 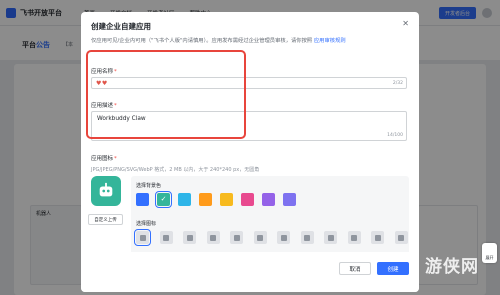 What do you see at coordinates (105, 219) in the screenshot?
I see `custom-upload-button: 自定义上传` at bounding box center [105, 219].